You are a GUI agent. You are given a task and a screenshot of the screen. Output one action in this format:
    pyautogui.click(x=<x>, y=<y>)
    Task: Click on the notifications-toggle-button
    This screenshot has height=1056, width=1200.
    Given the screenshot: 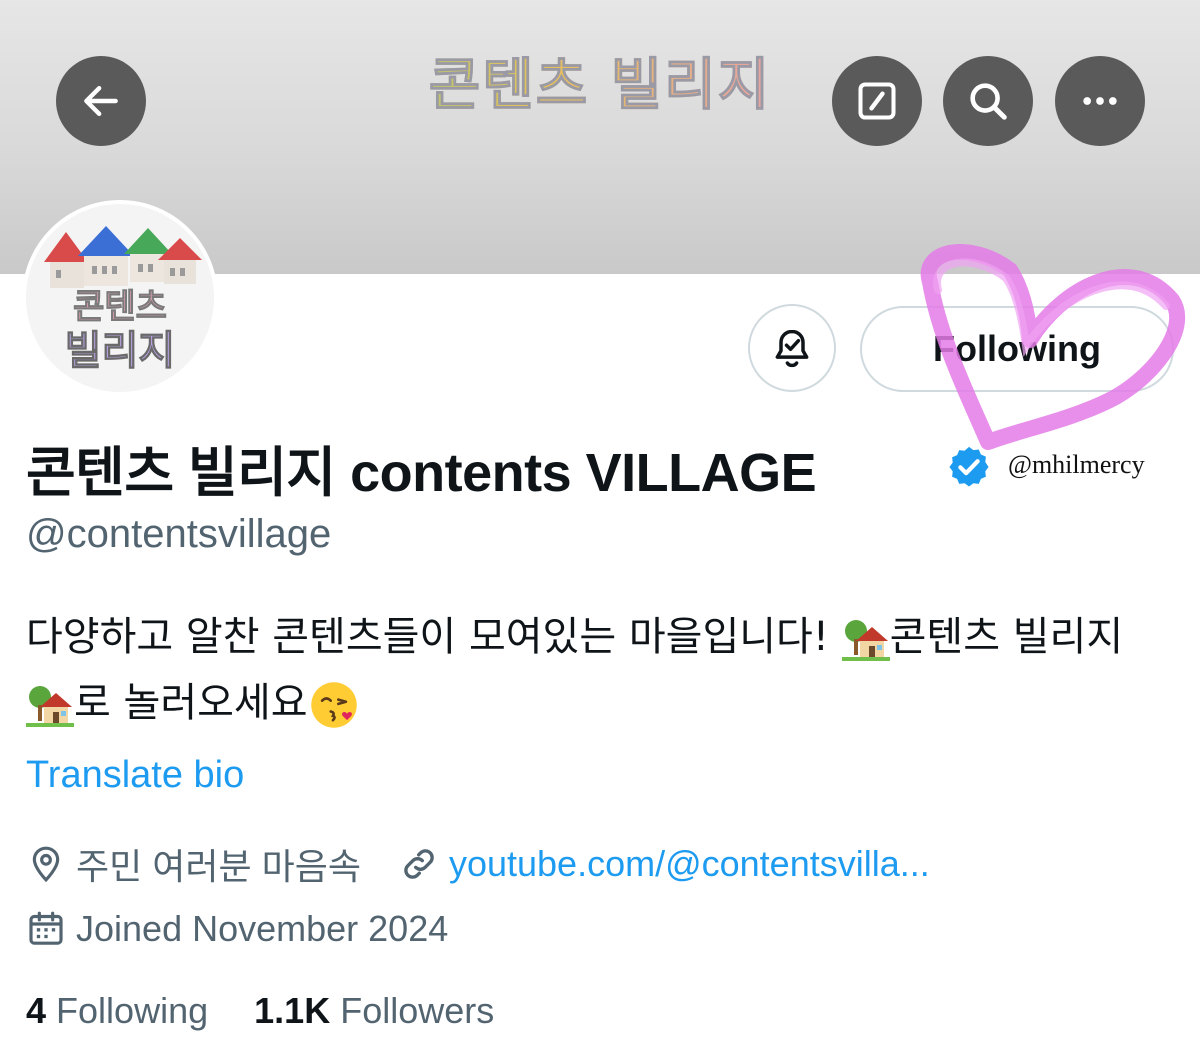 What is the action you would take?
    pyautogui.click(x=792, y=348)
    